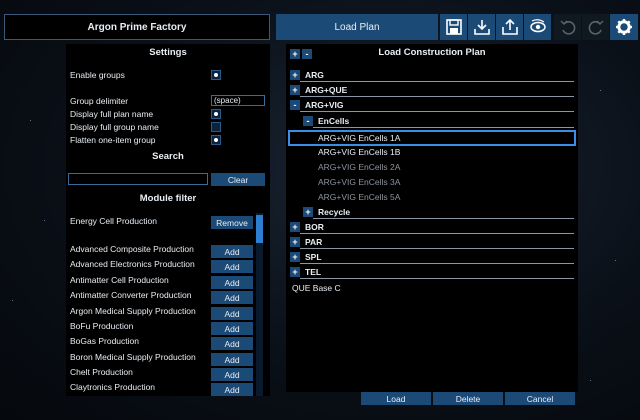  I want to click on delete-button: Delete, so click(468, 398).